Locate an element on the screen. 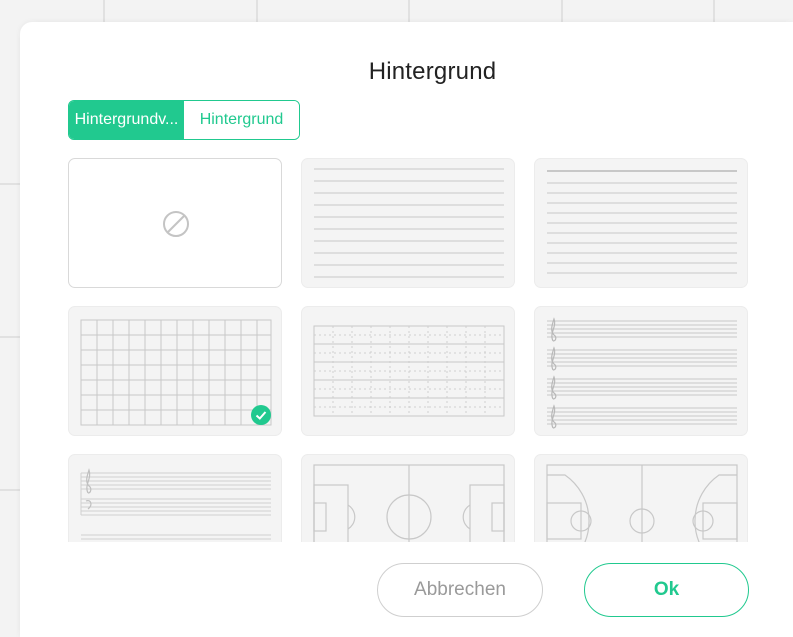  checkmark-icon is located at coordinates (261, 415).